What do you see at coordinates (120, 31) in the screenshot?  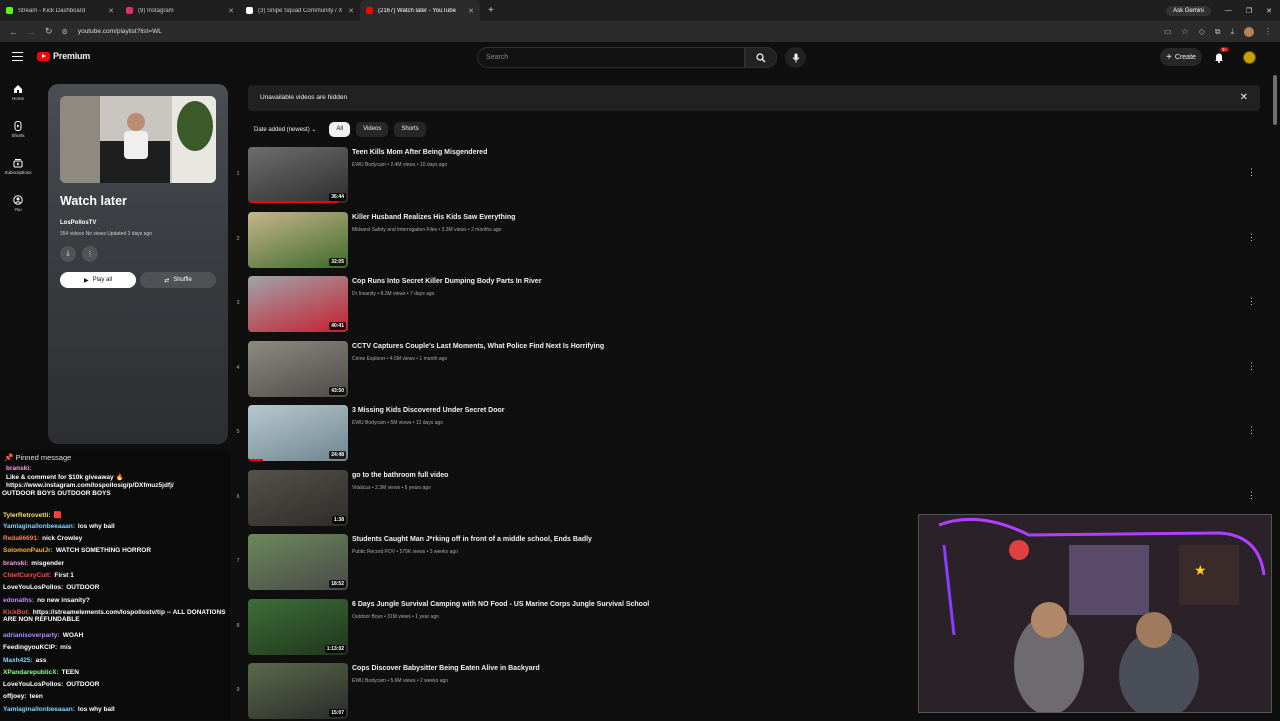 I see `url-field: youtube.com/playlist?list=WL` at bounding box center [120, 31].